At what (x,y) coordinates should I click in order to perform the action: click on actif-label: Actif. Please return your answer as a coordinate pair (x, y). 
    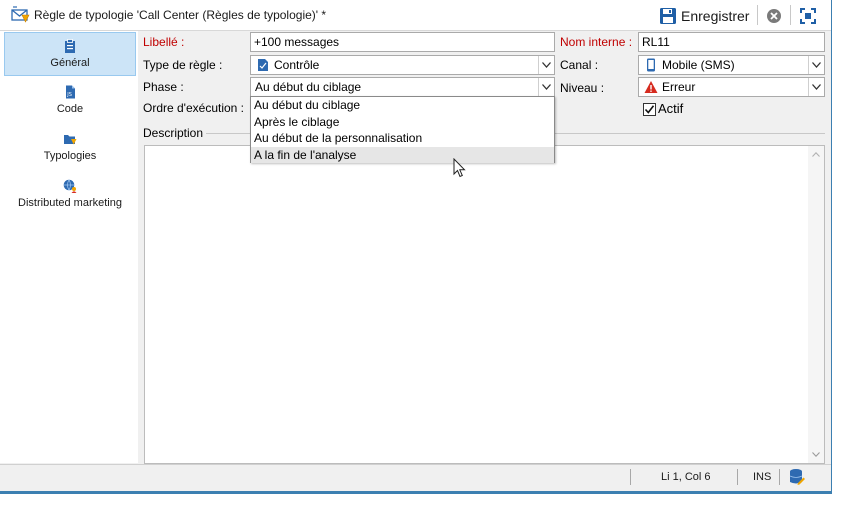
    Looking at the image, I should click on (671, 108).